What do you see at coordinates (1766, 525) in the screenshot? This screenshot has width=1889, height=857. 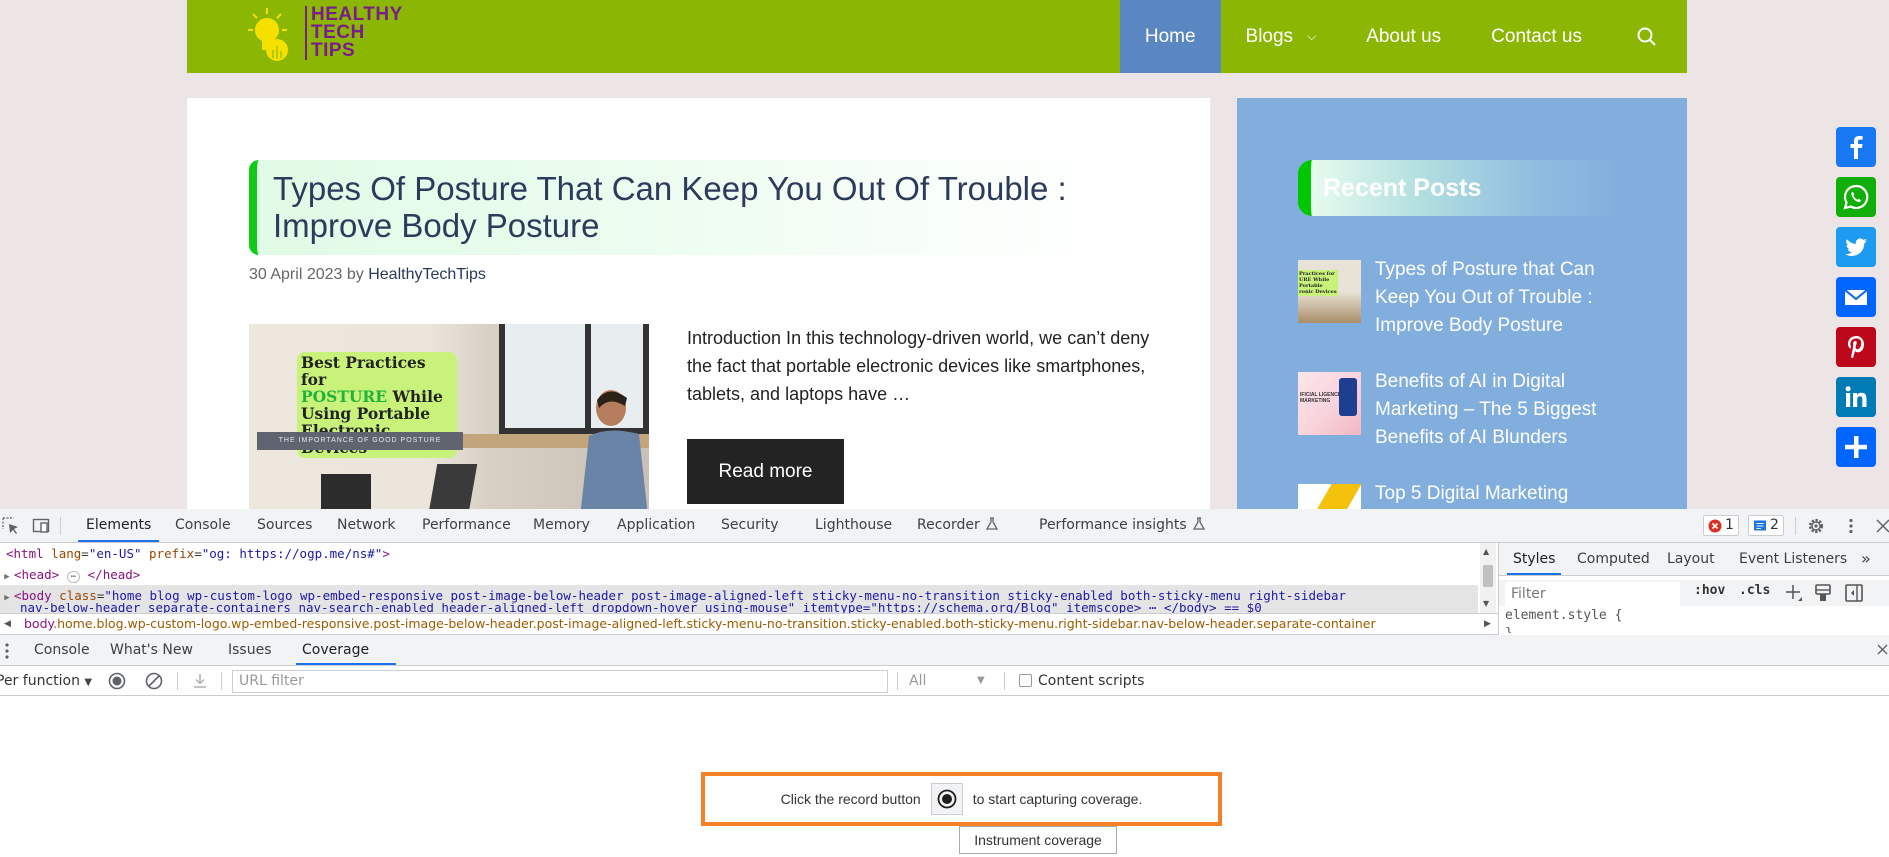 I see `messages-badge: 2` at bounding box center [1766, 525].